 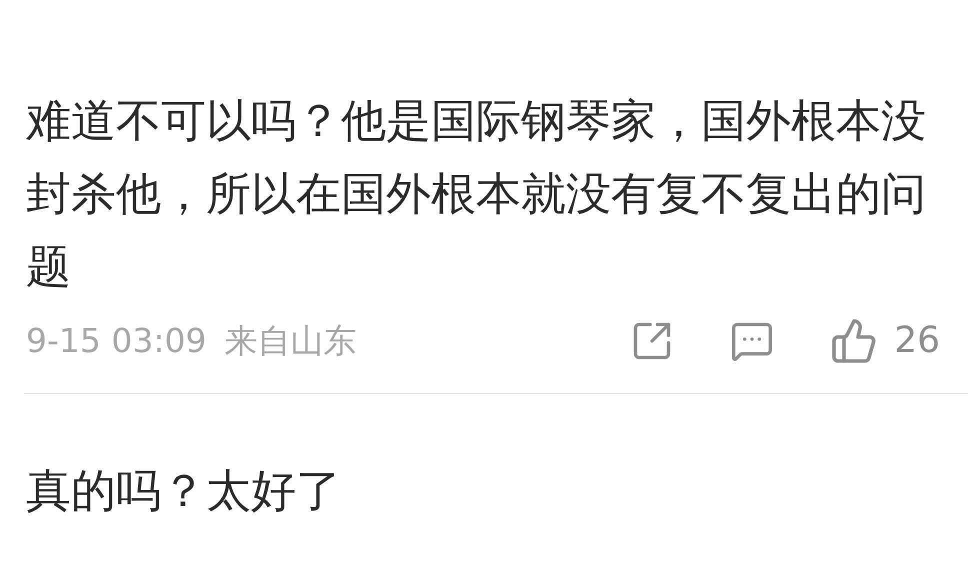 I want to click on comment-time: 9-15 03:09, so click(x=116, y=341).